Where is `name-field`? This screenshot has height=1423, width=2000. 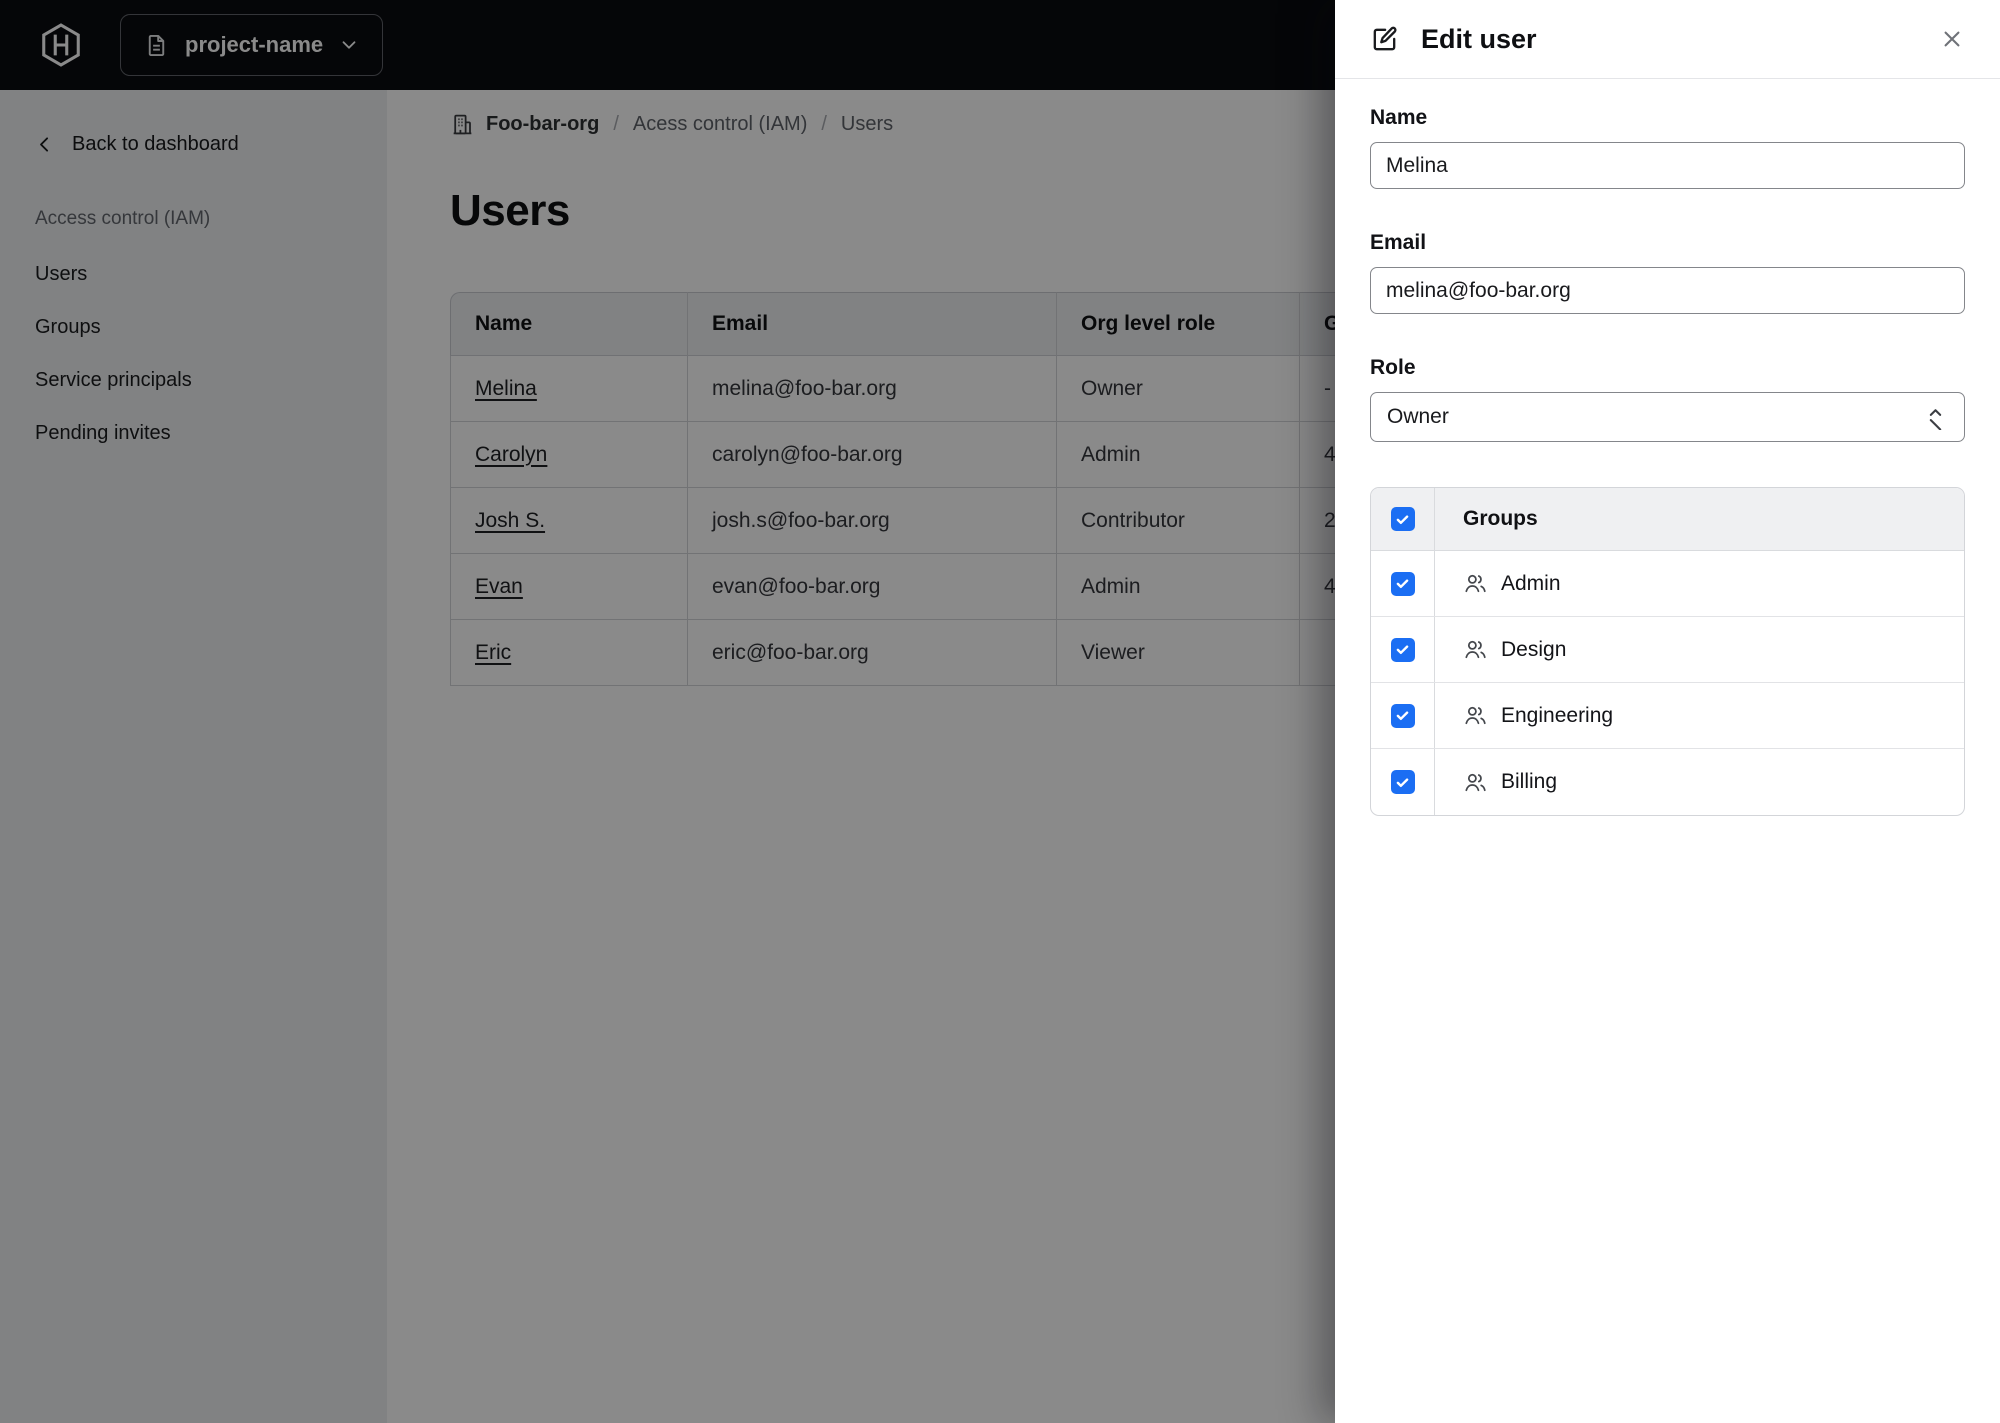
name-field is located at coordinates (1667, 165).